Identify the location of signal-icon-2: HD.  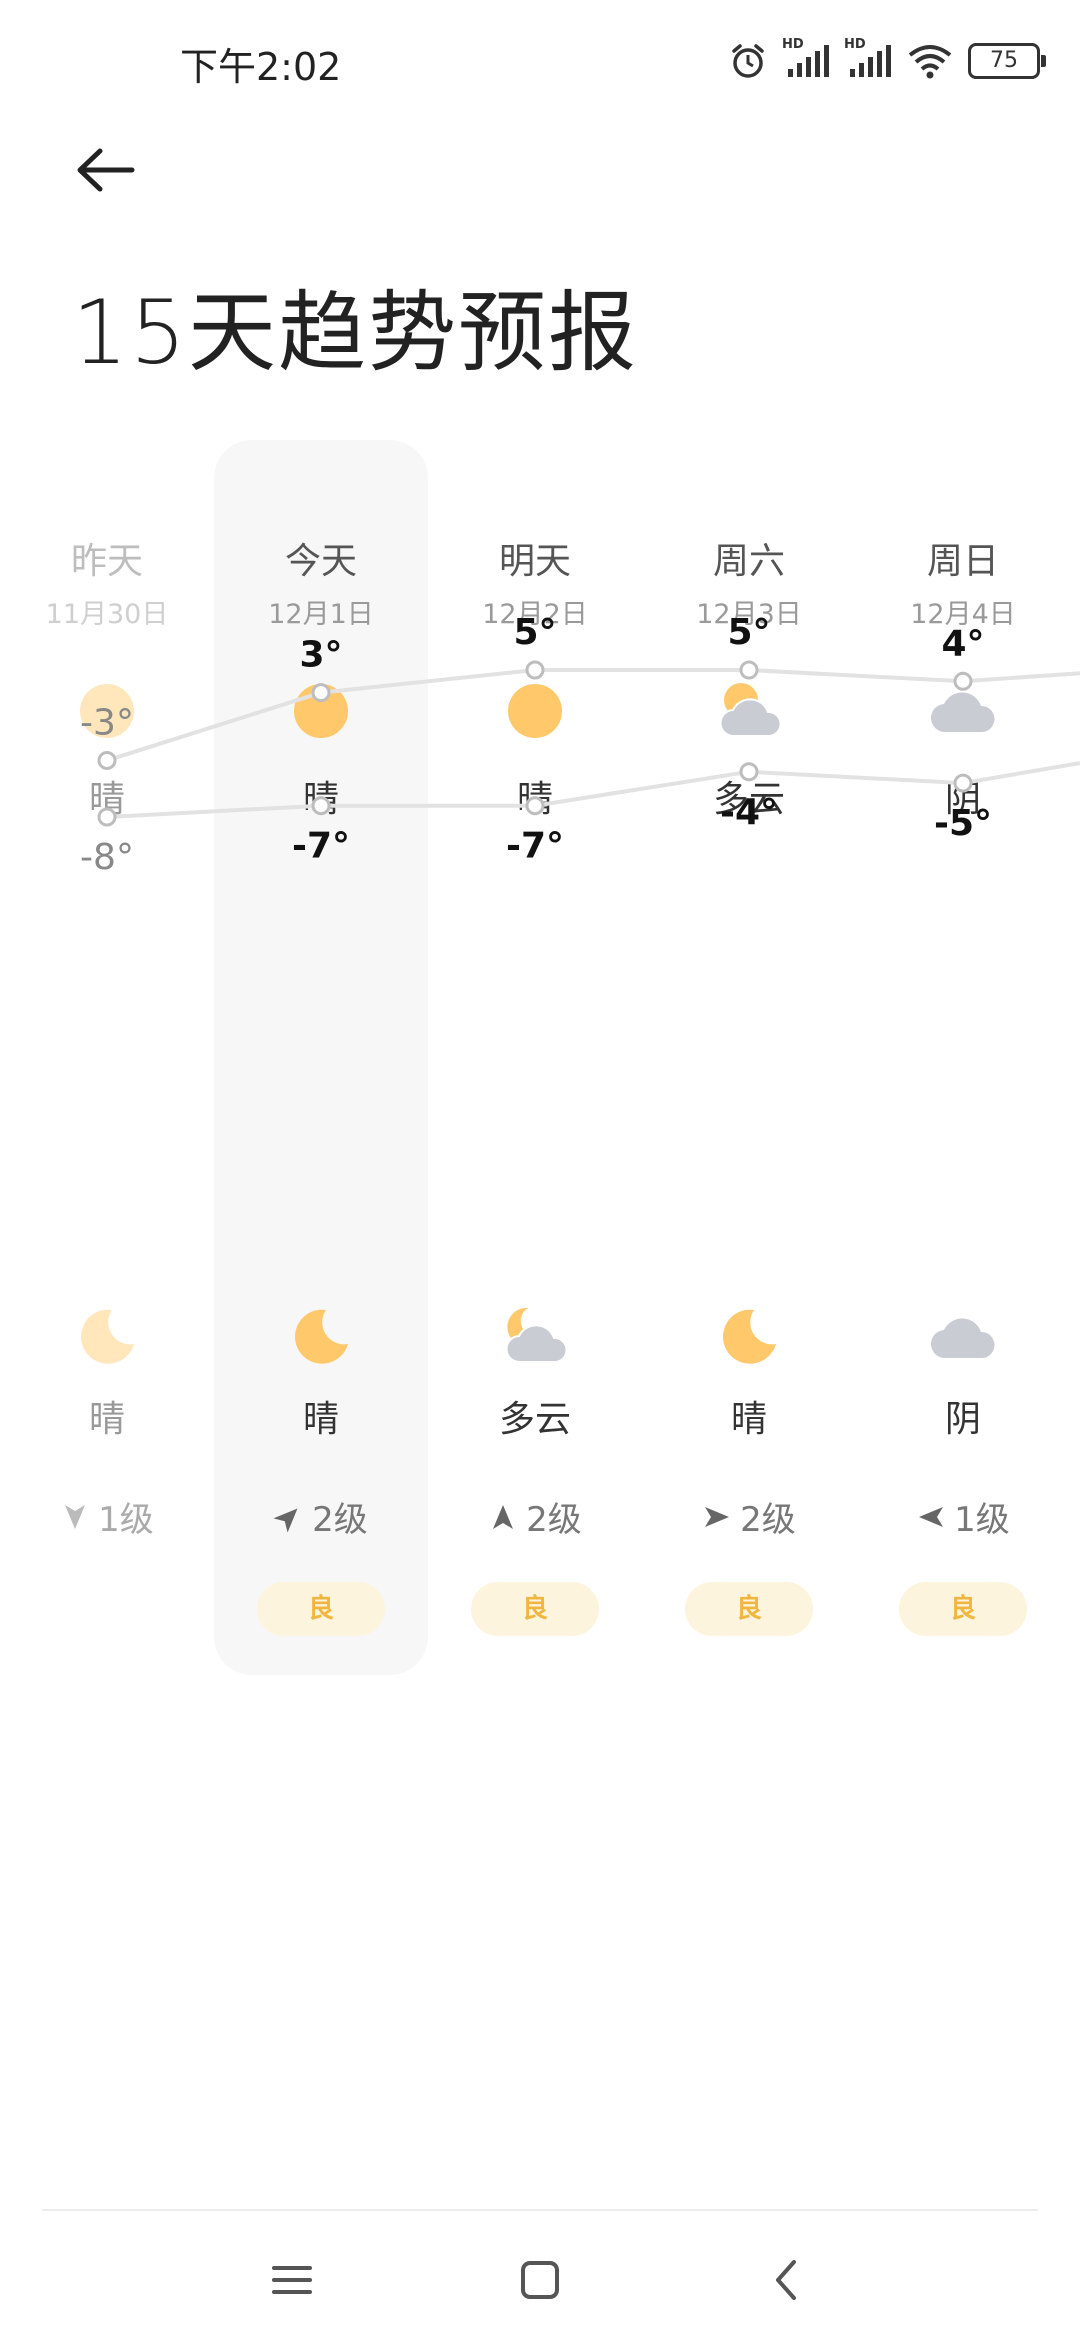
(868, 59).